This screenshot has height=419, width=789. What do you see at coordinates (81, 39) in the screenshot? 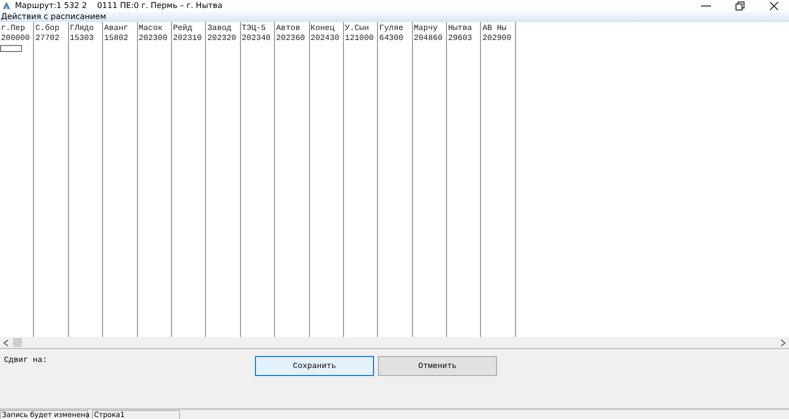
I see `table-cell-text: 15303` at bounding box center [81, 39].